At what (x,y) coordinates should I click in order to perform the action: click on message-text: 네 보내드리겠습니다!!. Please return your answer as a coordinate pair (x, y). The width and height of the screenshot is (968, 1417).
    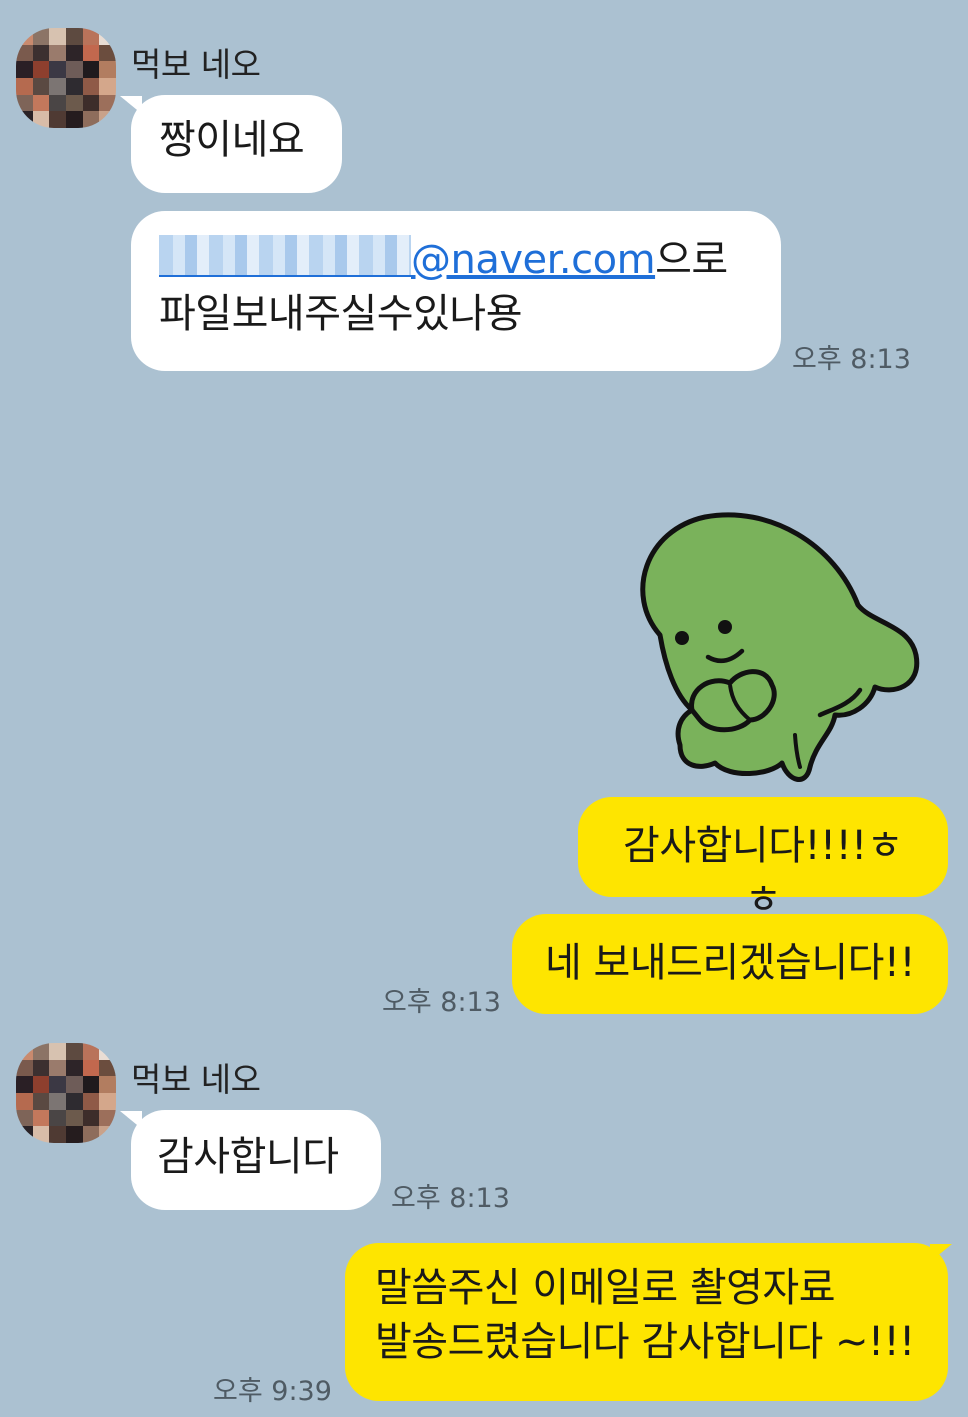
    Looking at the image, I should click on (730, 963).